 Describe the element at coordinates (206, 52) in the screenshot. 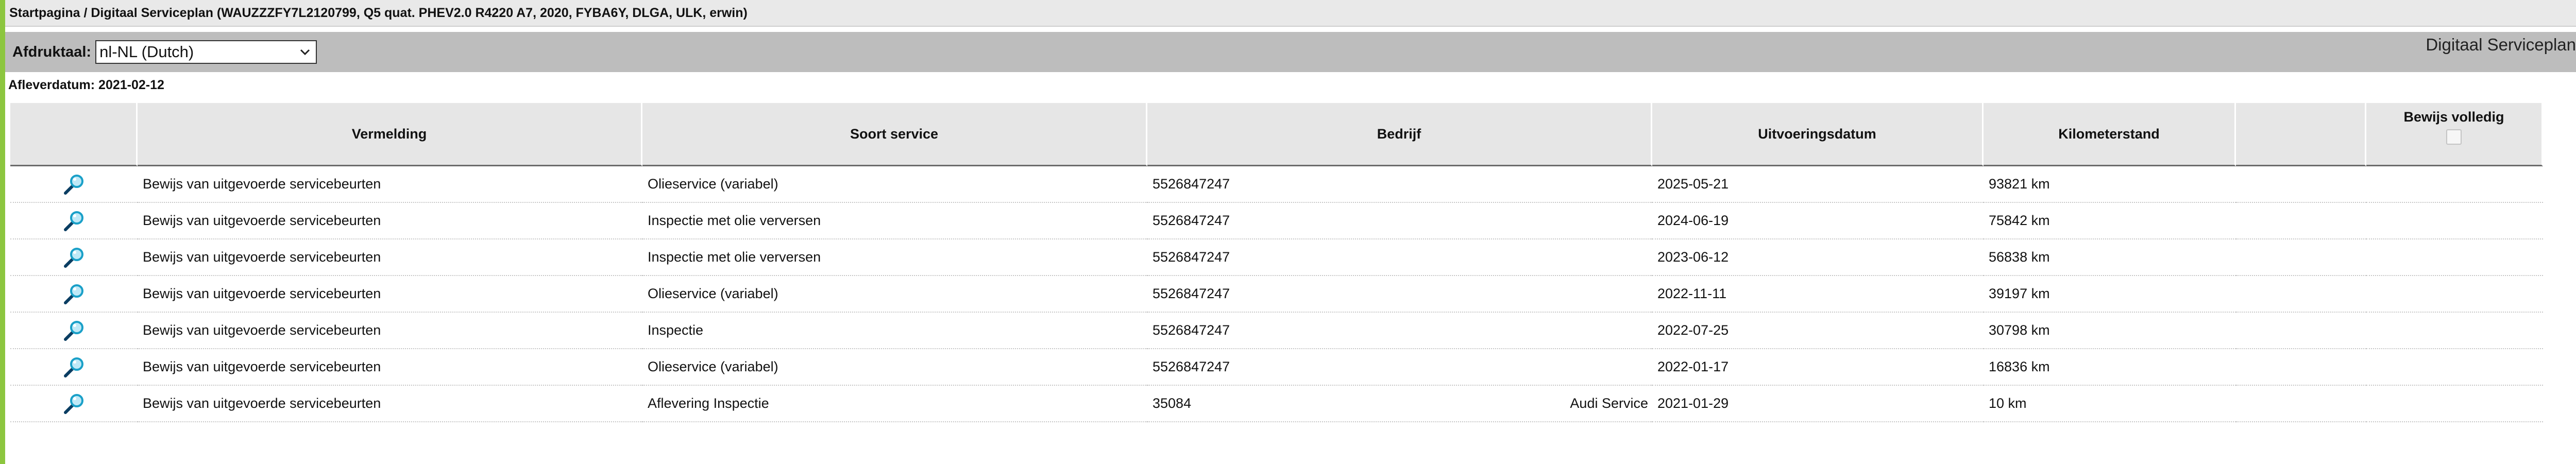

I see `print-language-select: nl-NL (Dutch)` at that location.